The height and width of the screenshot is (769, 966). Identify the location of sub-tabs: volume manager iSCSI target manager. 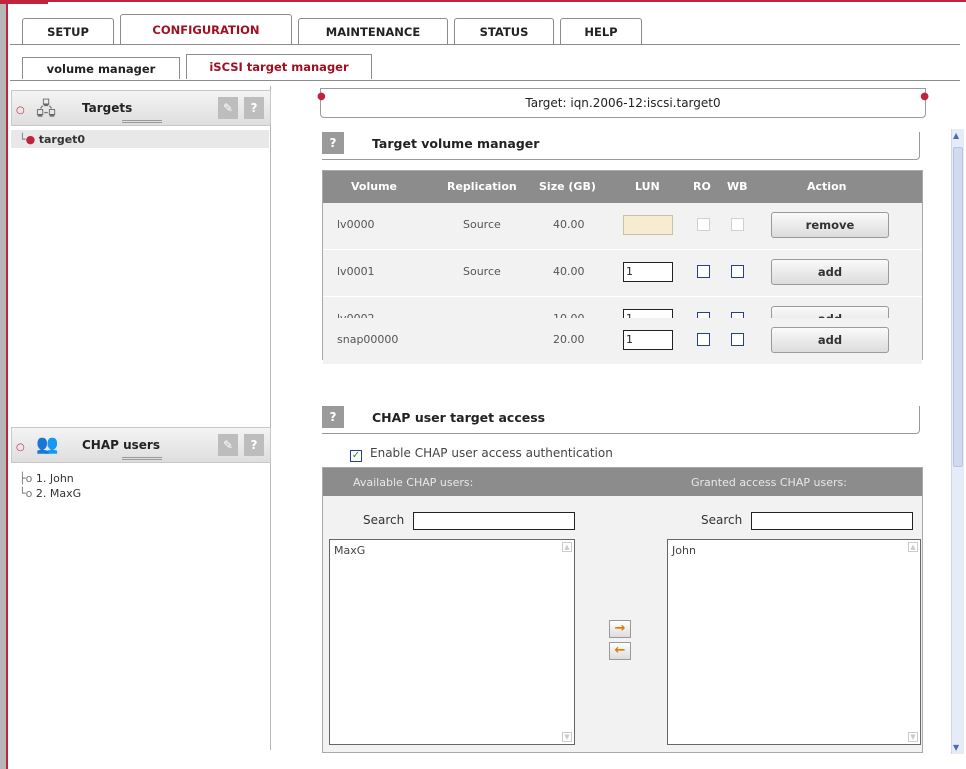
(200, 66).